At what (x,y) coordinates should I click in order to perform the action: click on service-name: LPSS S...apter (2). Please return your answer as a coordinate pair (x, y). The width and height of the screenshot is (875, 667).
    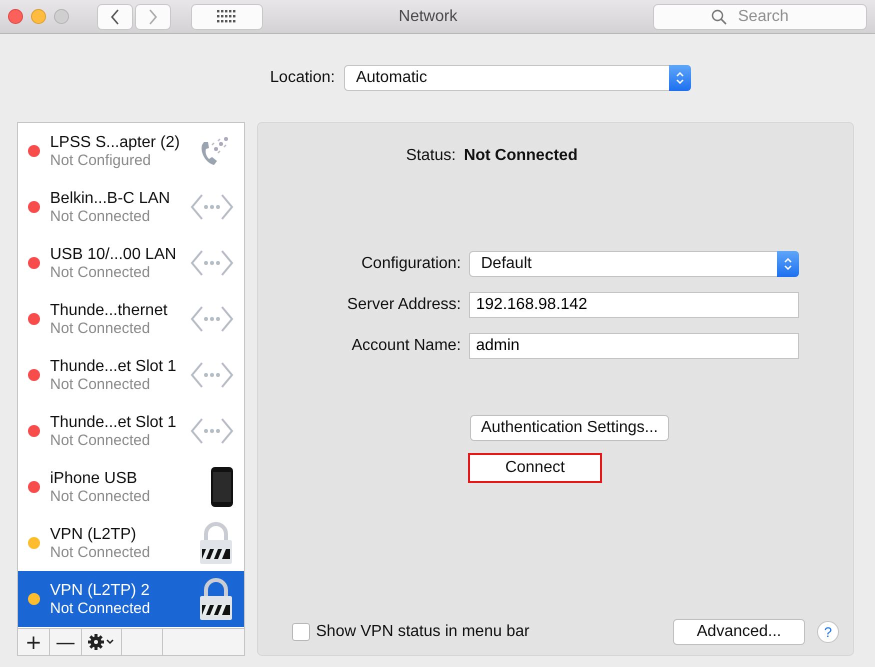
    Looking at the image, I should click on (115, 142).